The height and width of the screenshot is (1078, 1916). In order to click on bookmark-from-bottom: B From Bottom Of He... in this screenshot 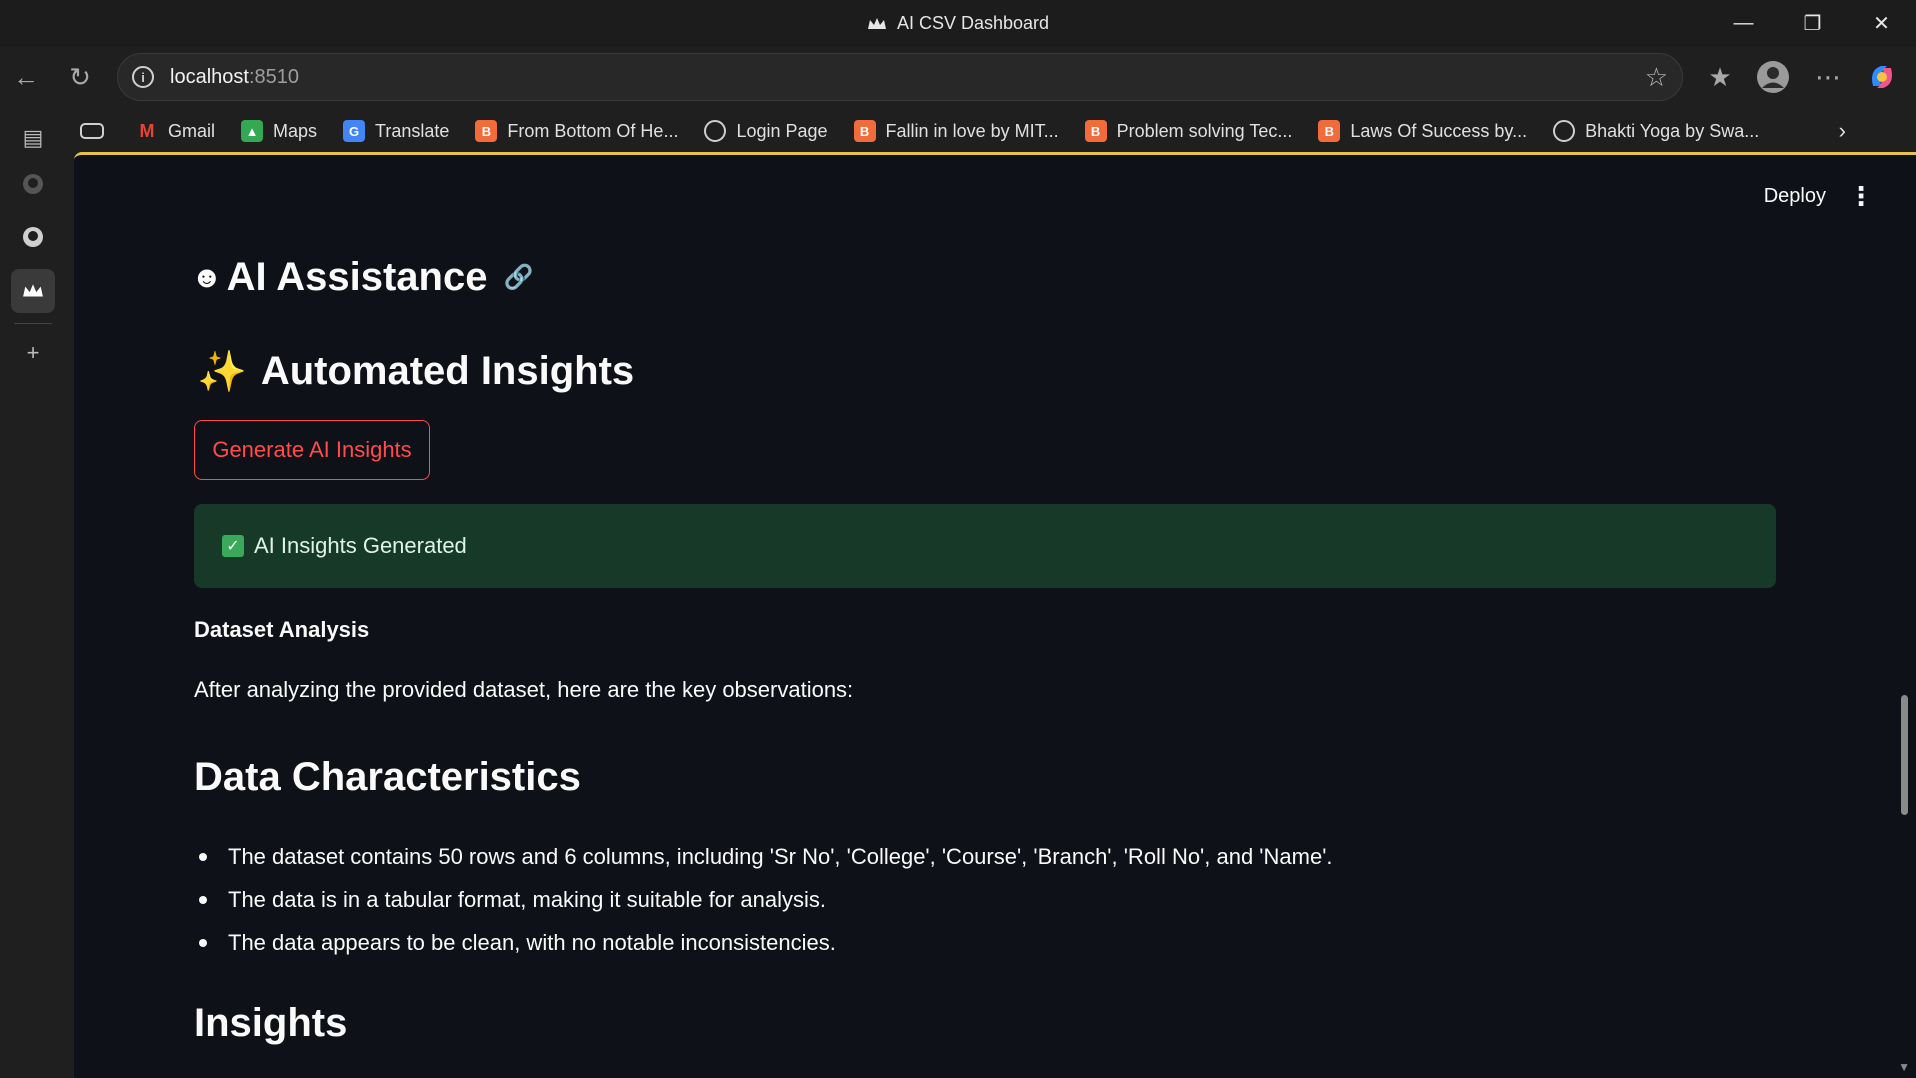, I will do `click(576, 131)`.